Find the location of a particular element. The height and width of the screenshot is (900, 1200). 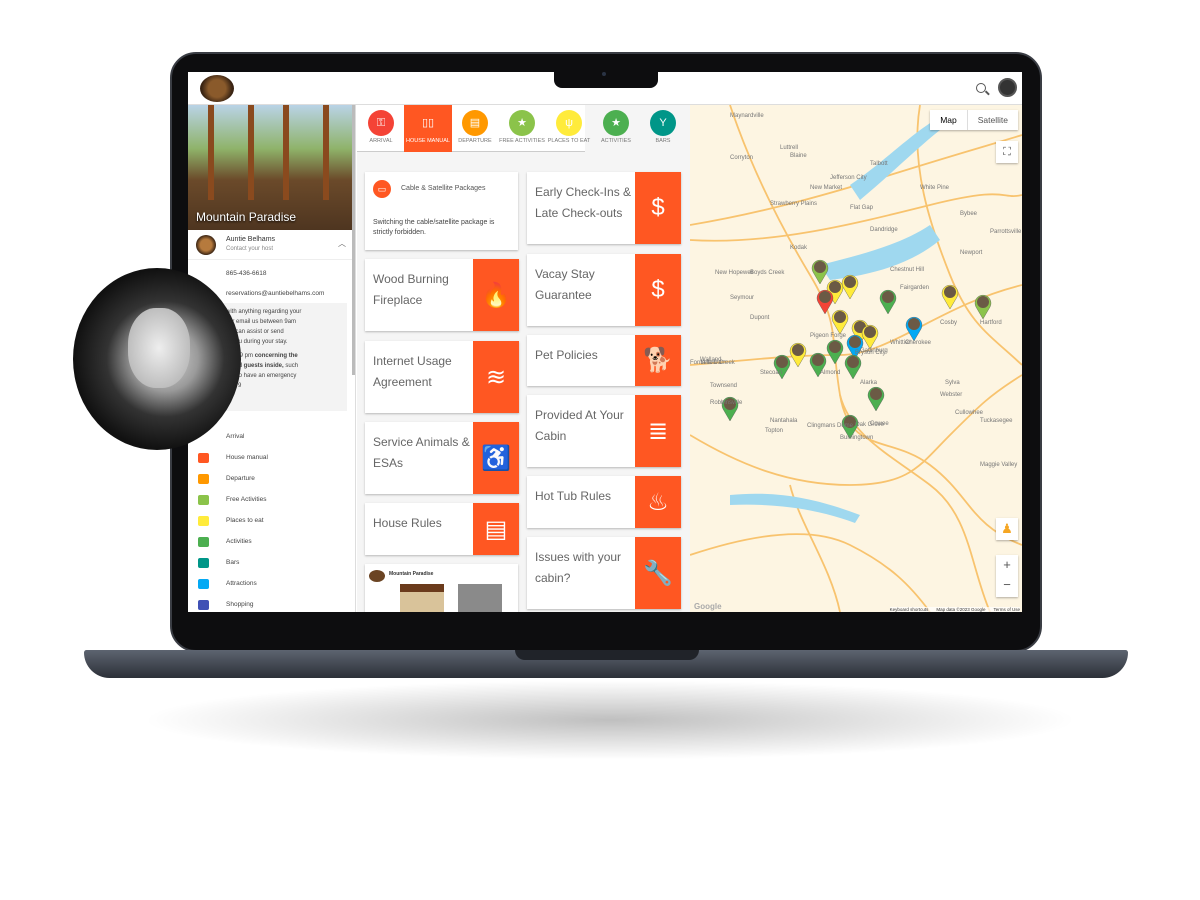

sidebar-item-places-to-eat: Places to eat is located at coordinates (271, 524).